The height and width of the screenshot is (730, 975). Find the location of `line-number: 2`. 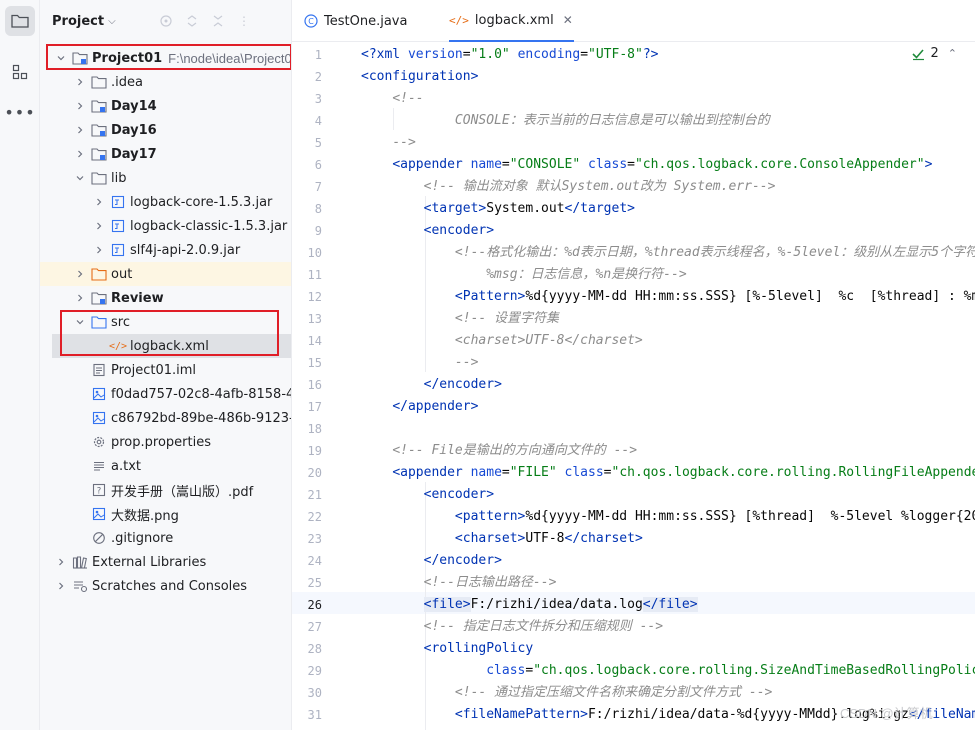

line-number: 2 is located at coordinates (318, 77).